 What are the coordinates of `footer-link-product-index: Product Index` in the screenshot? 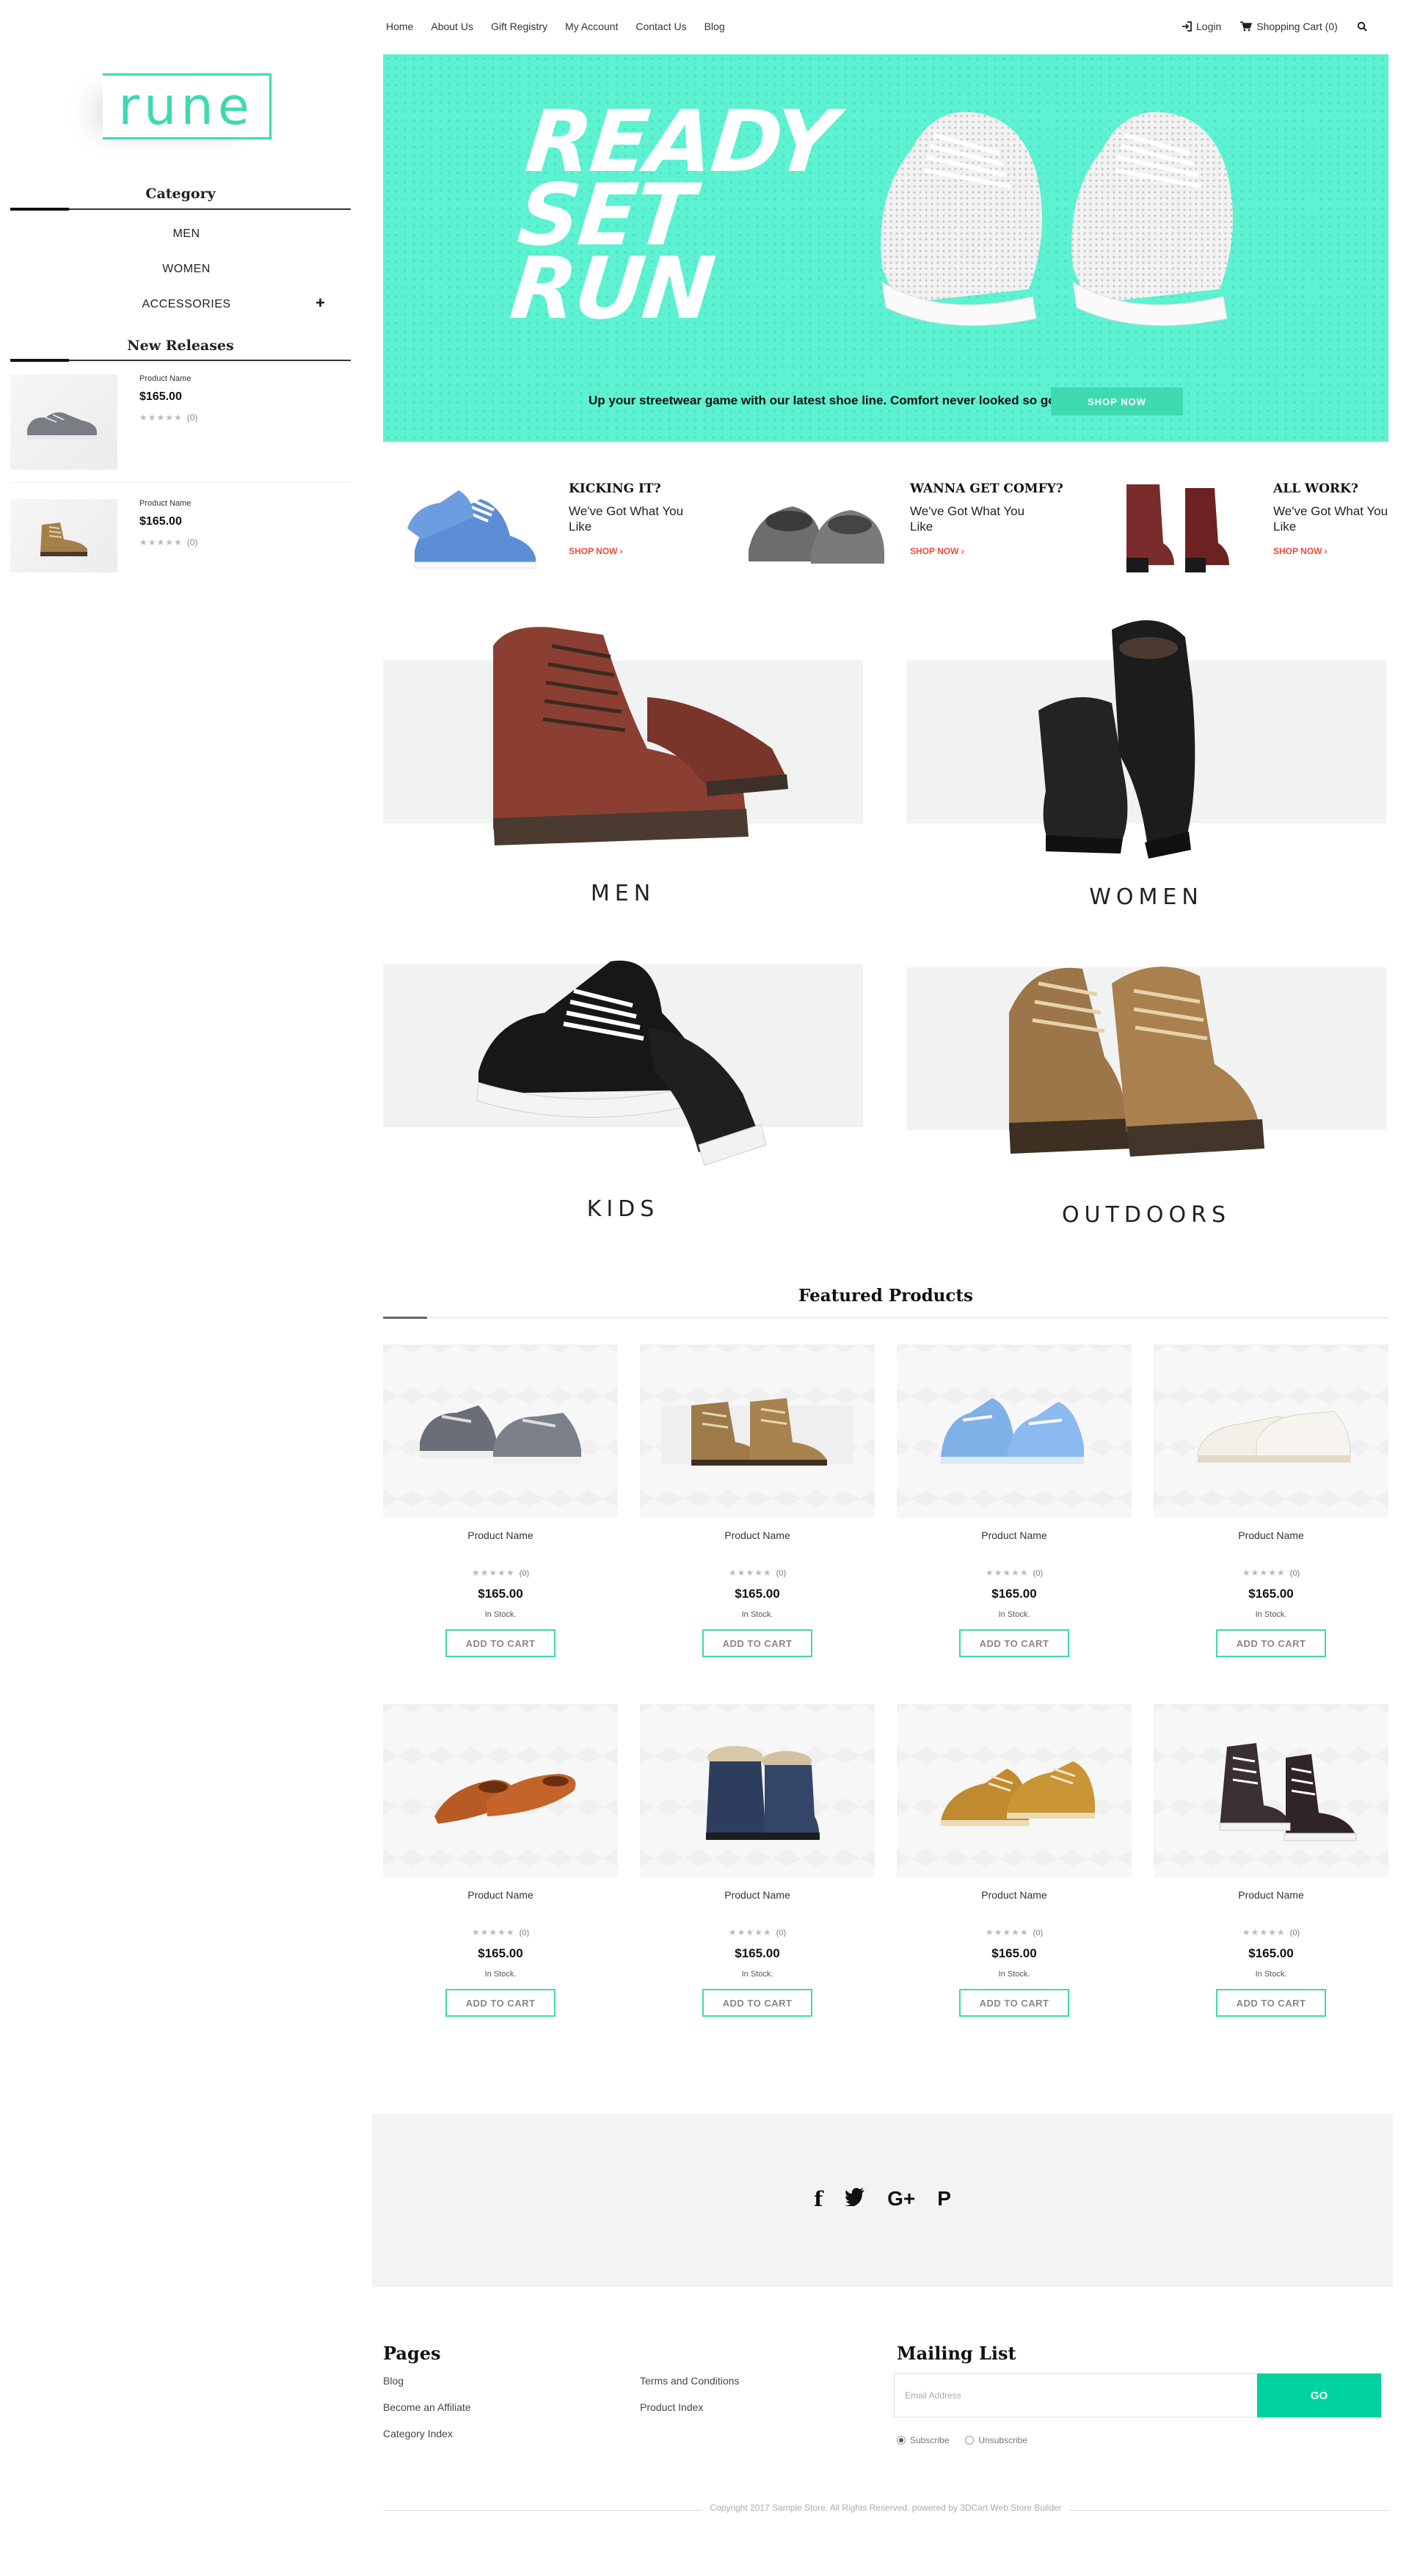 It's located at (671, 2407).